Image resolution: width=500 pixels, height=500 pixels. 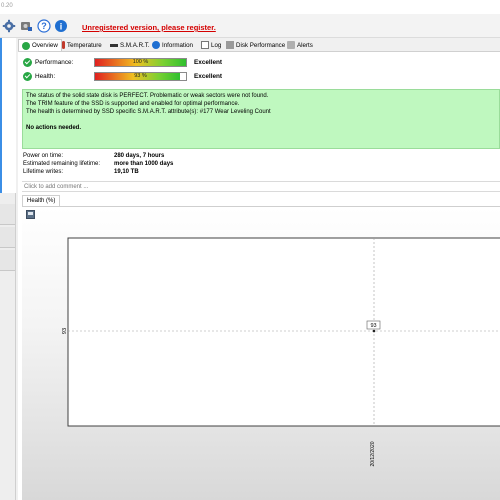 I want to click on lifetime-writes-label: Lifetime writes:, so click(x=43, y=172).